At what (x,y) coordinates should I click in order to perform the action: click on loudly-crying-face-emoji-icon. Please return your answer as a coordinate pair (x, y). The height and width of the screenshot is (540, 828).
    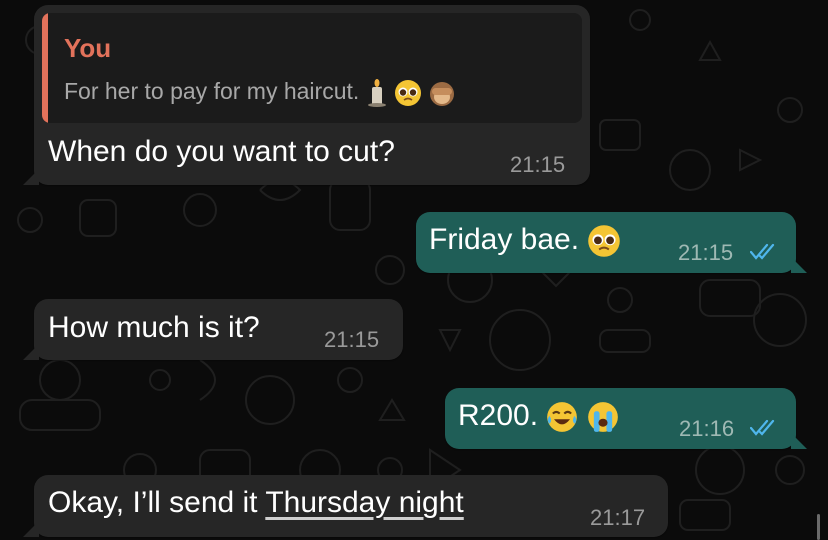
    Looking at the image, I should click on (602, 417).